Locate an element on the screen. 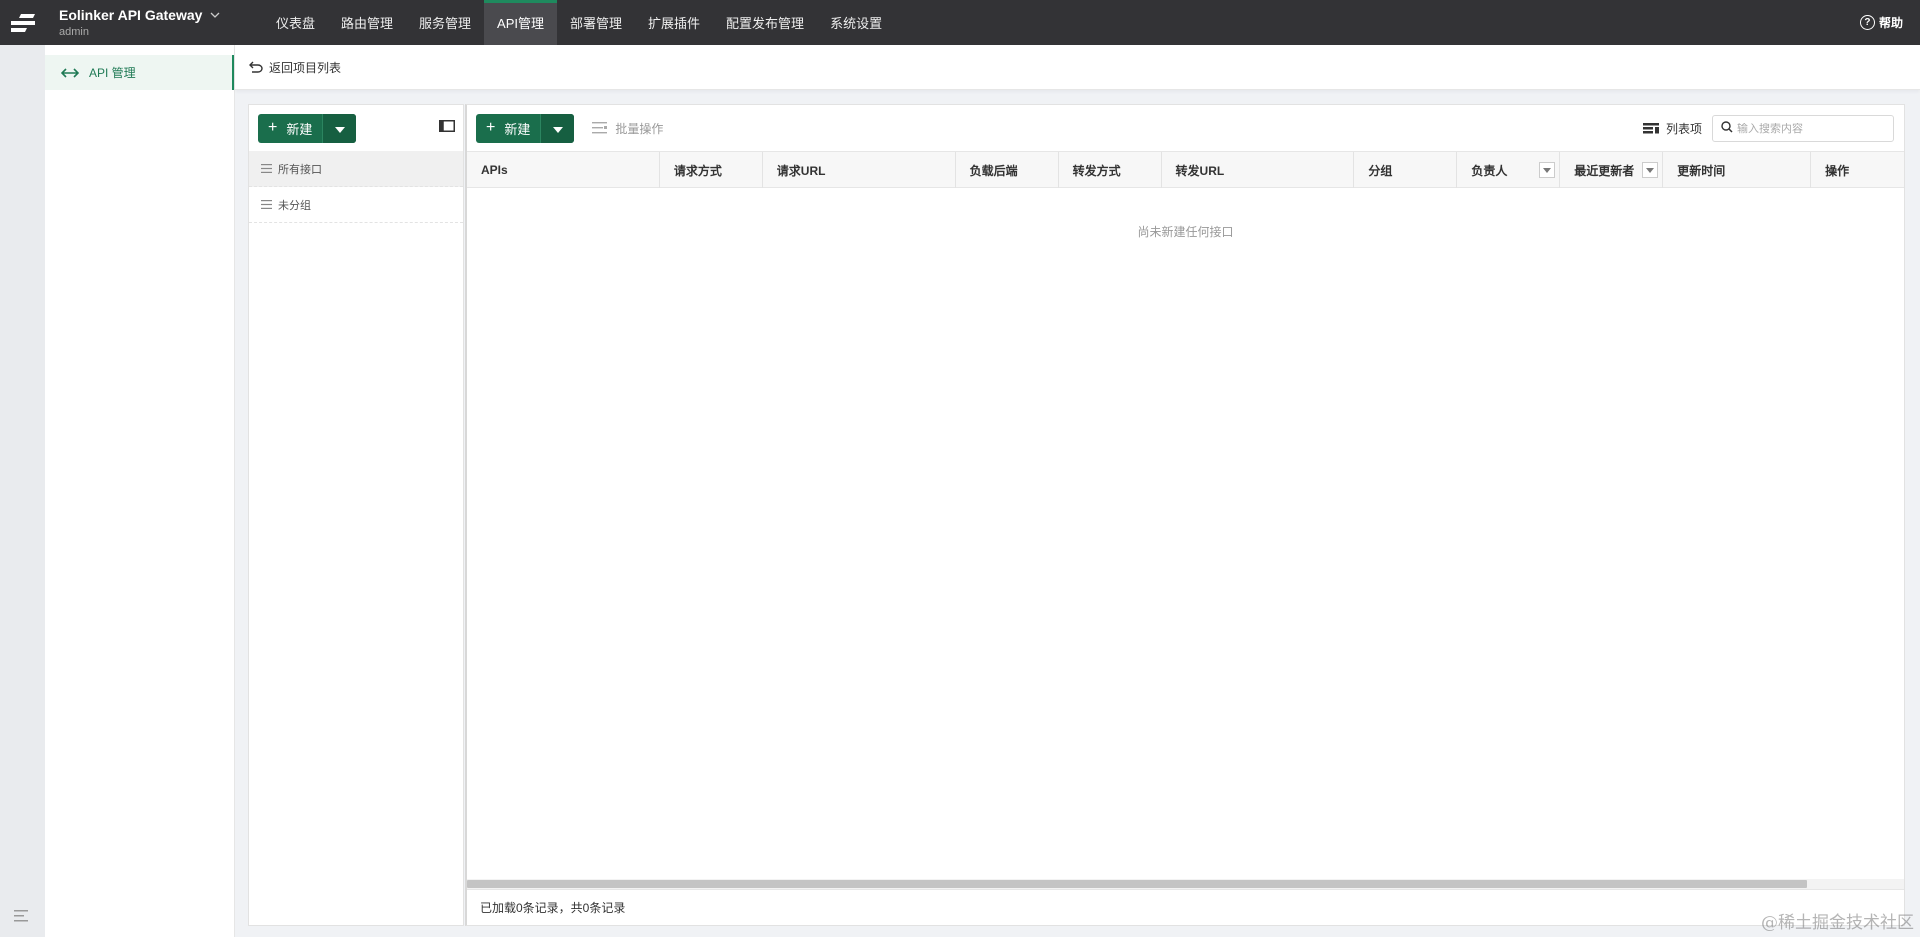  column-header-last-updater: 最近更新者 is located at coordinates (1612, 170).